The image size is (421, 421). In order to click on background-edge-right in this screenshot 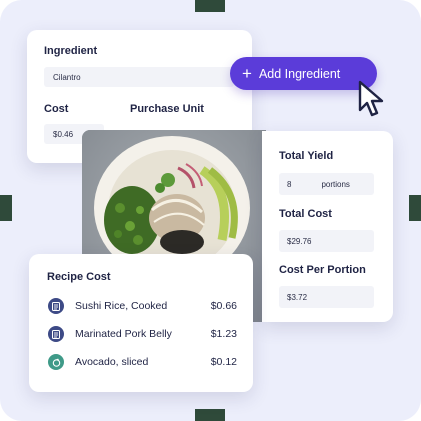, I will do `click(415, 208)`.